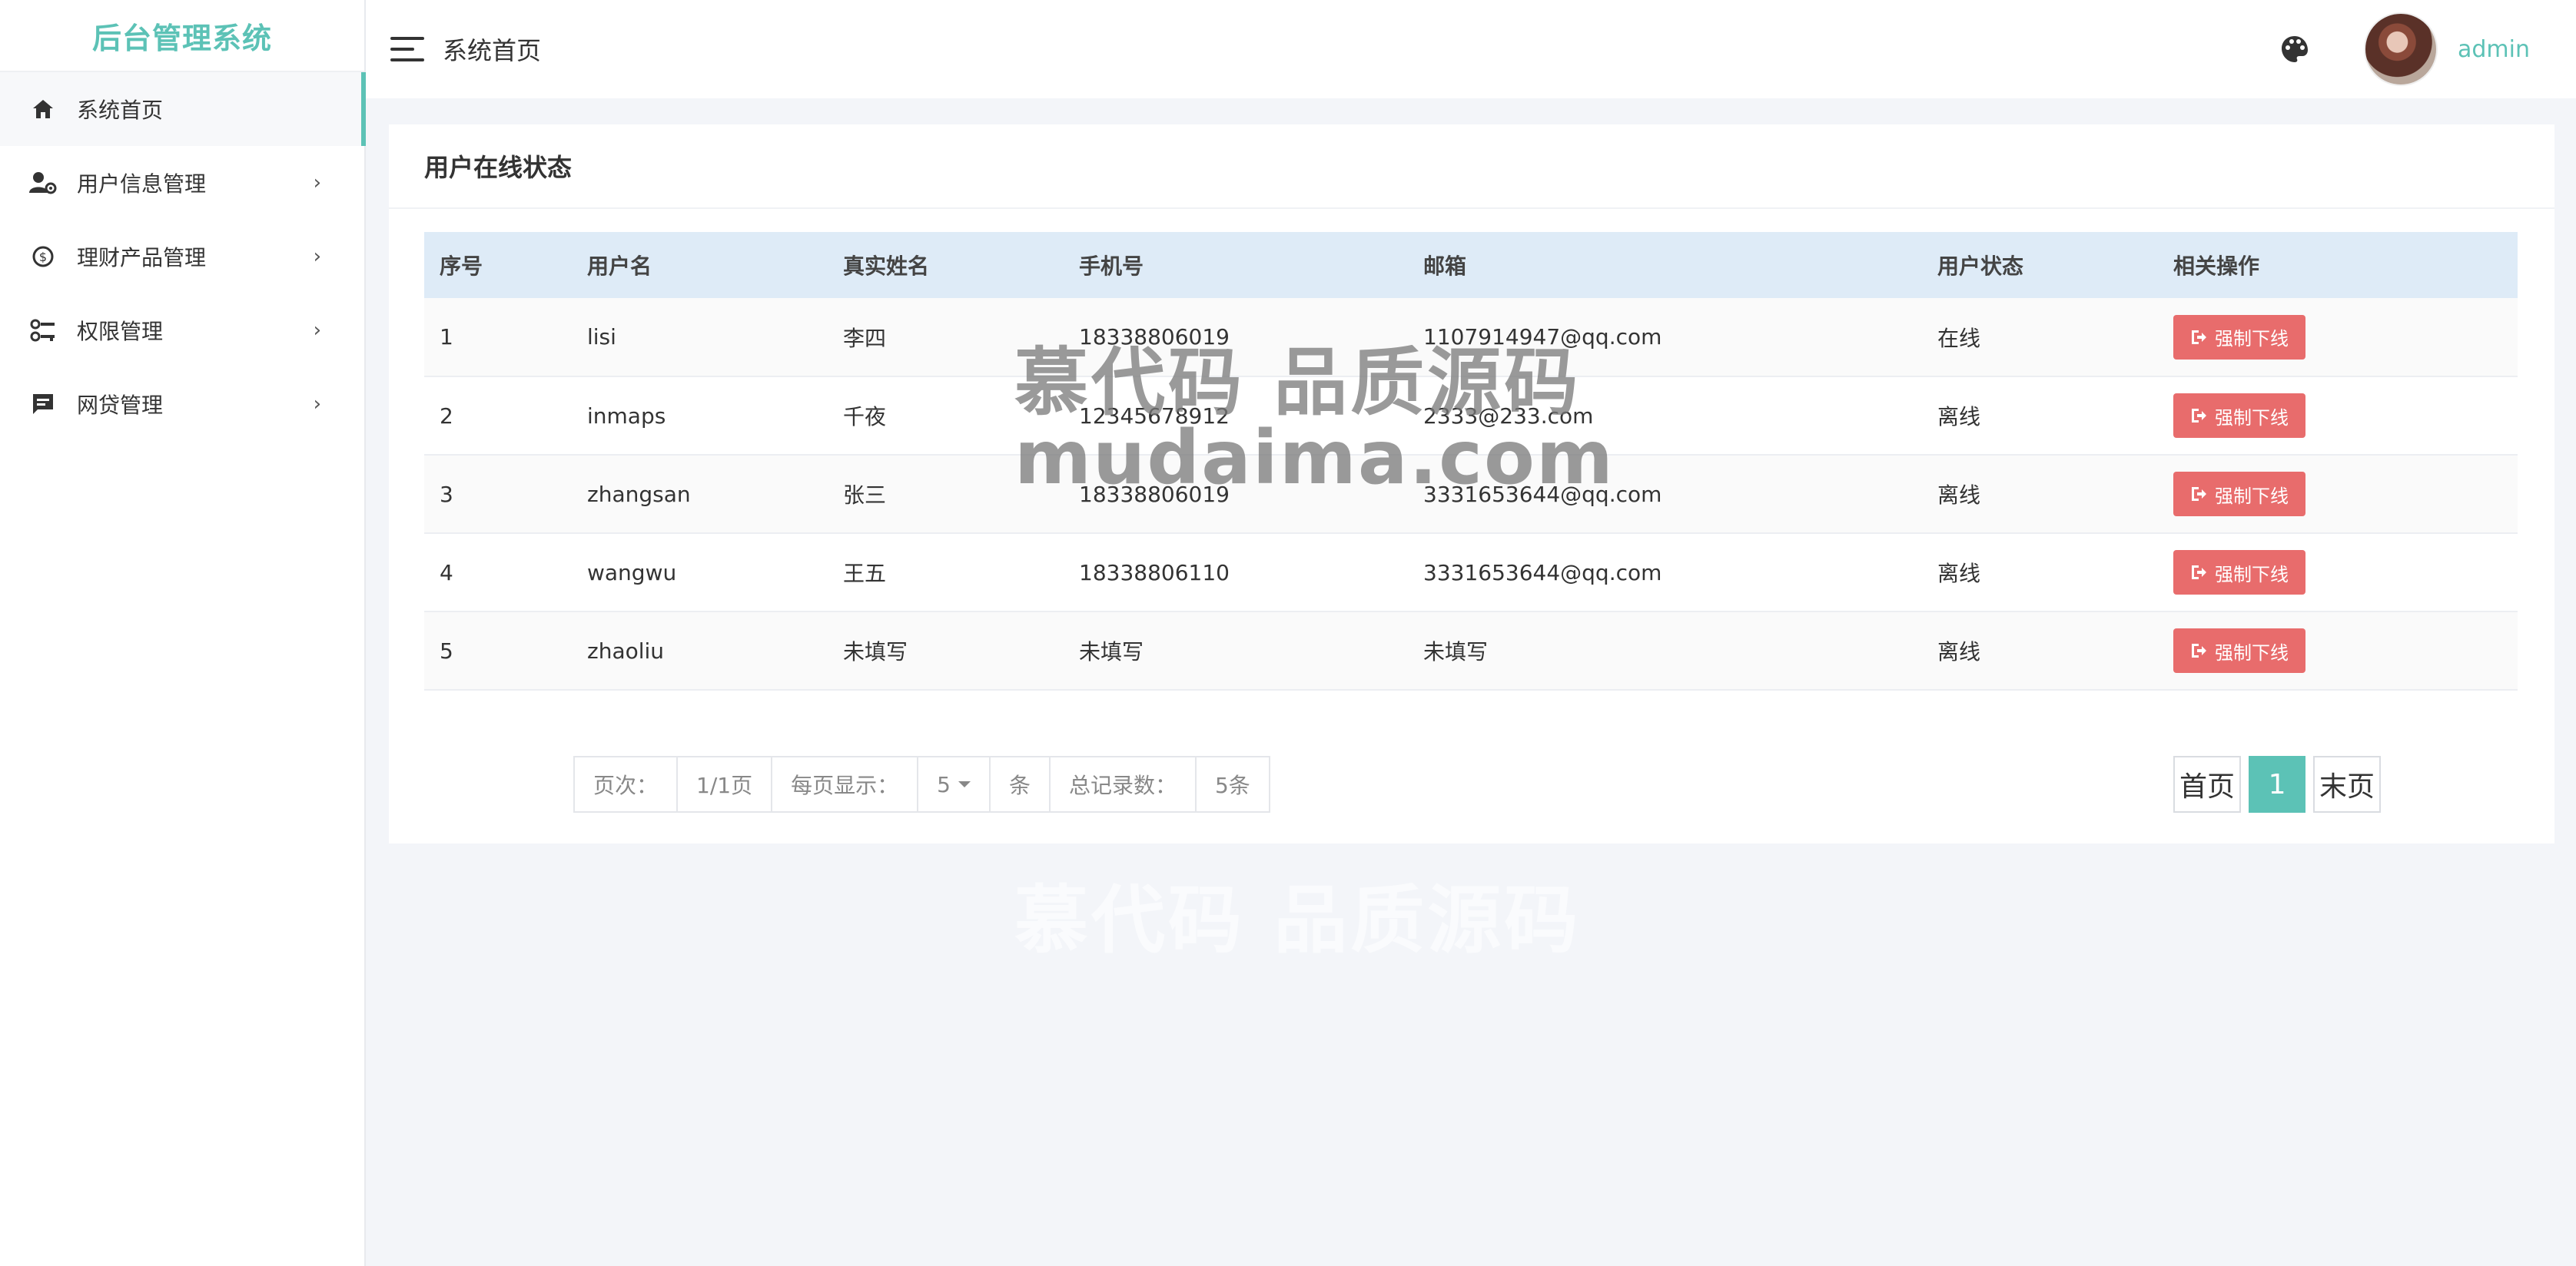 The height and width of the screenshot is (1266, 2576). What do you see at coordinates (1981, 266) in the screenshot?
I see `column-header: 用户状态` at bounding box center [1981, 266].